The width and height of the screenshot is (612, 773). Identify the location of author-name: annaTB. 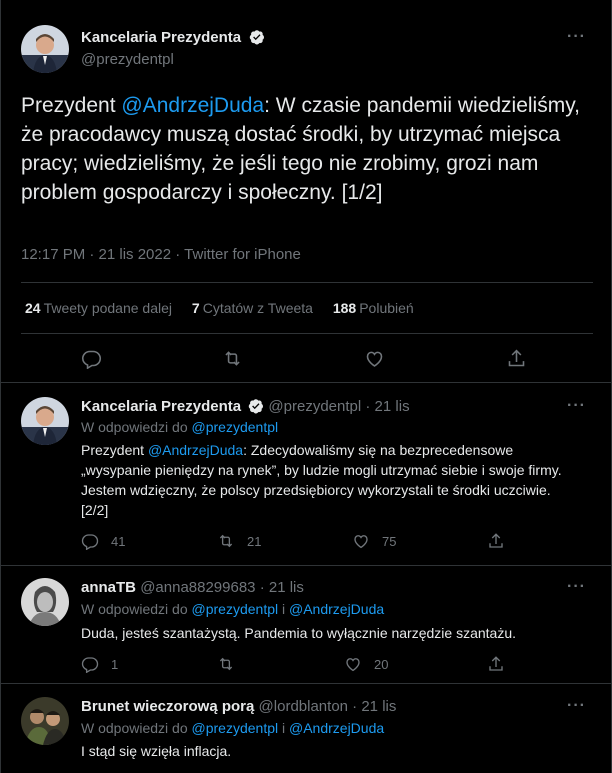
(108, 587).